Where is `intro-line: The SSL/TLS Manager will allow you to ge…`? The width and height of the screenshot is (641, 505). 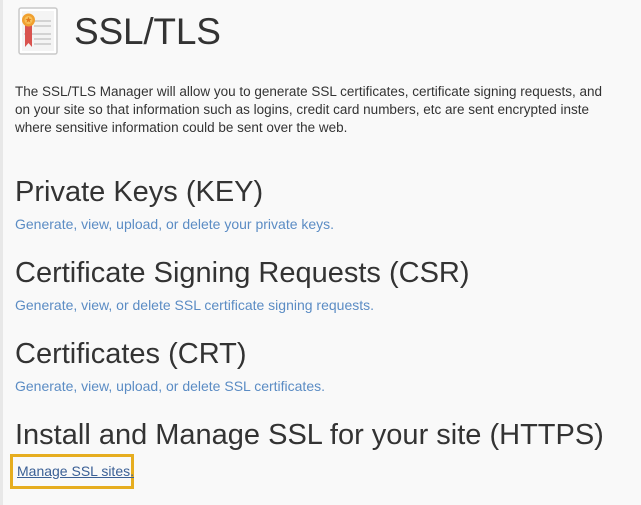
intro-line: The SSL/TLS Manager will allow you to ge… is located at coordinates (309, 91).